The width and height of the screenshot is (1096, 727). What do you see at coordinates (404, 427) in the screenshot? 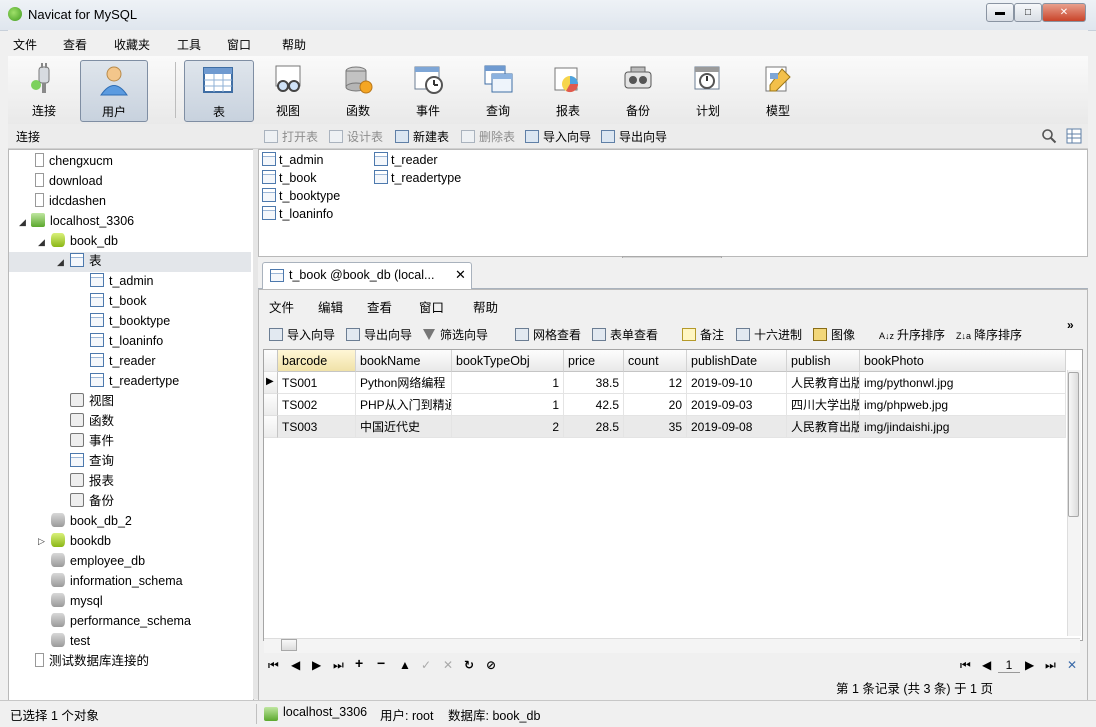
I see `cell-bookname: 中国近代史` at bounding box center [404, 427].